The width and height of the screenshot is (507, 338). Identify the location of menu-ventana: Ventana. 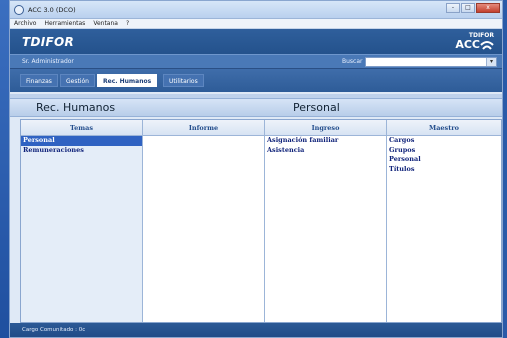
(105, 23).